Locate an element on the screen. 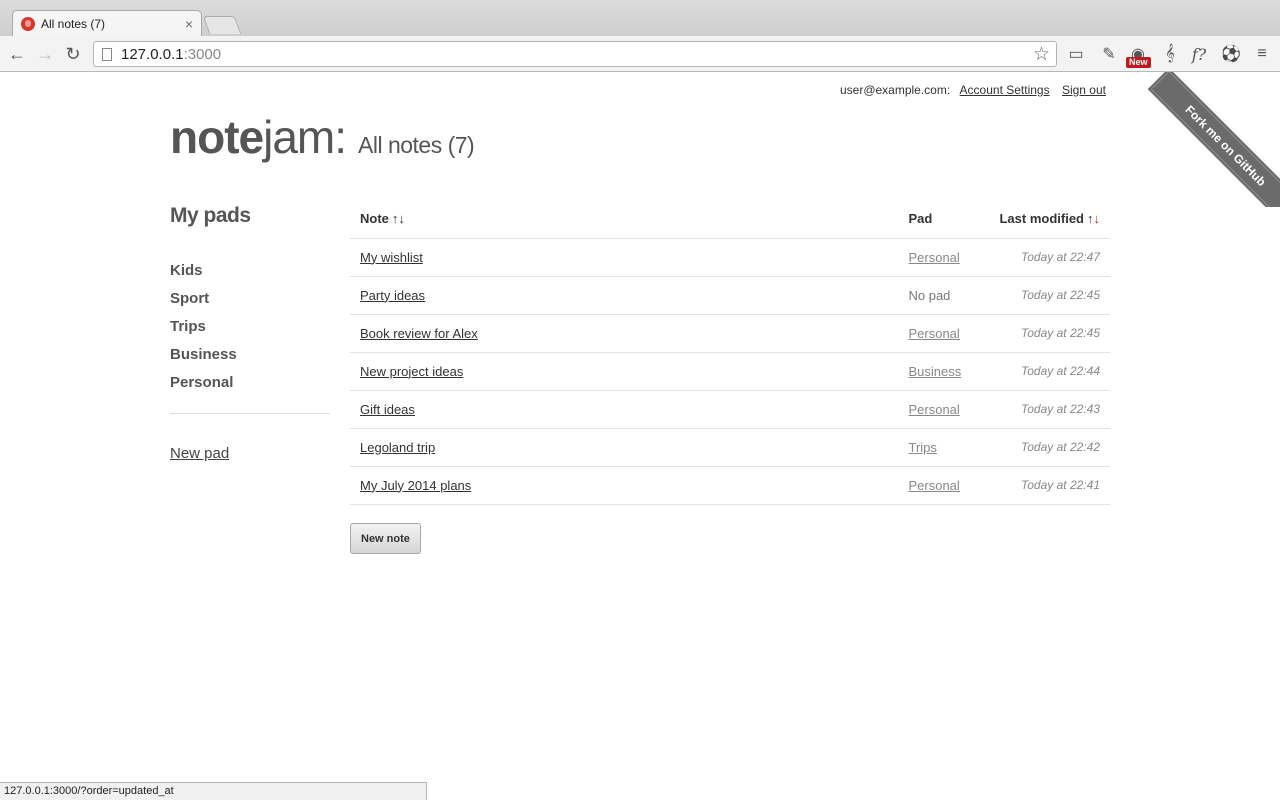  address-bar: 127.0.0.1:3000 ☆ is located at coordinates (575, 54).